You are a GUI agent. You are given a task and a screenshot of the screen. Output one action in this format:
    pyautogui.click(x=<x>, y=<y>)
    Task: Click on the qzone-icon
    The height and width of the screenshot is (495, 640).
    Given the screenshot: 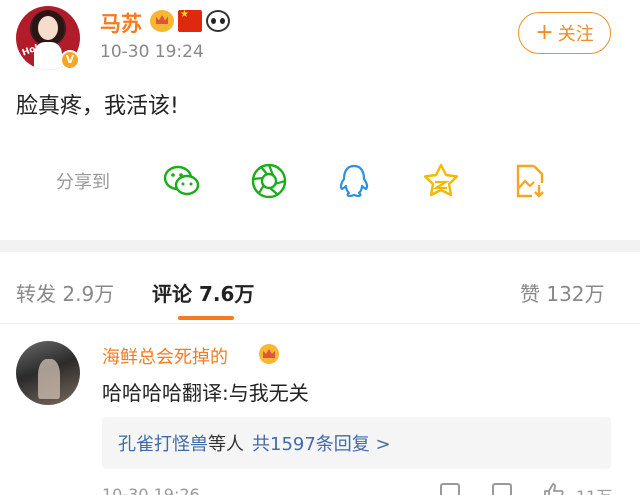 What is the action you would take?
    pyautogui.click(x=441, y=181)
    